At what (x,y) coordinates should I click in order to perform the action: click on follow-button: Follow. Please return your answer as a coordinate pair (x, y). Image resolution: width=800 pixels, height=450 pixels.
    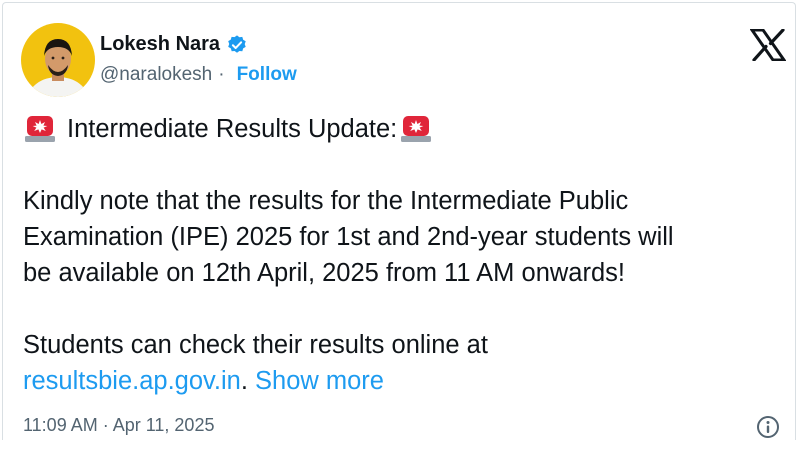
    Looking at the image, I should click on (267, 75).